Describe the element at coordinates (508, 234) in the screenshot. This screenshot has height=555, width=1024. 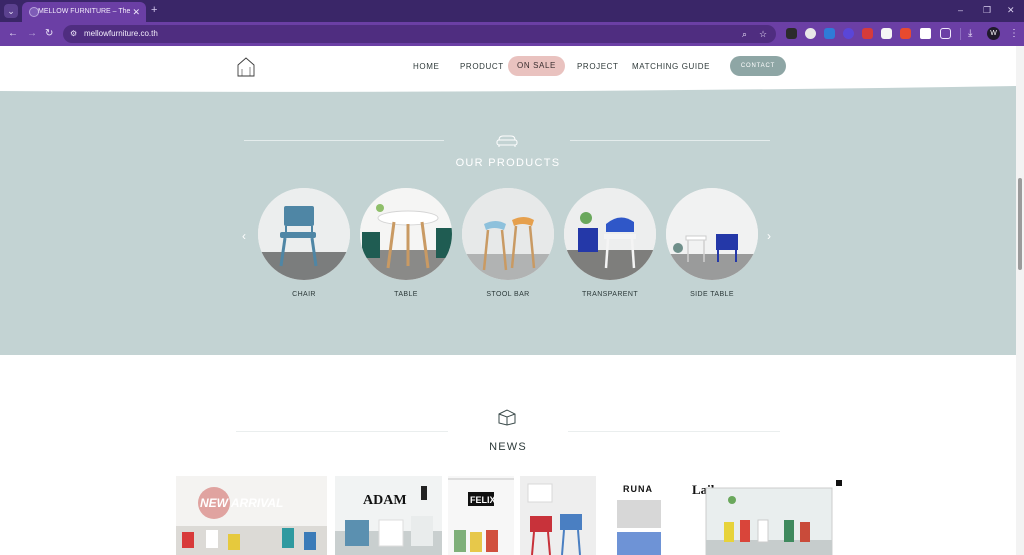
I see `product-image-stool-bar` at that location.